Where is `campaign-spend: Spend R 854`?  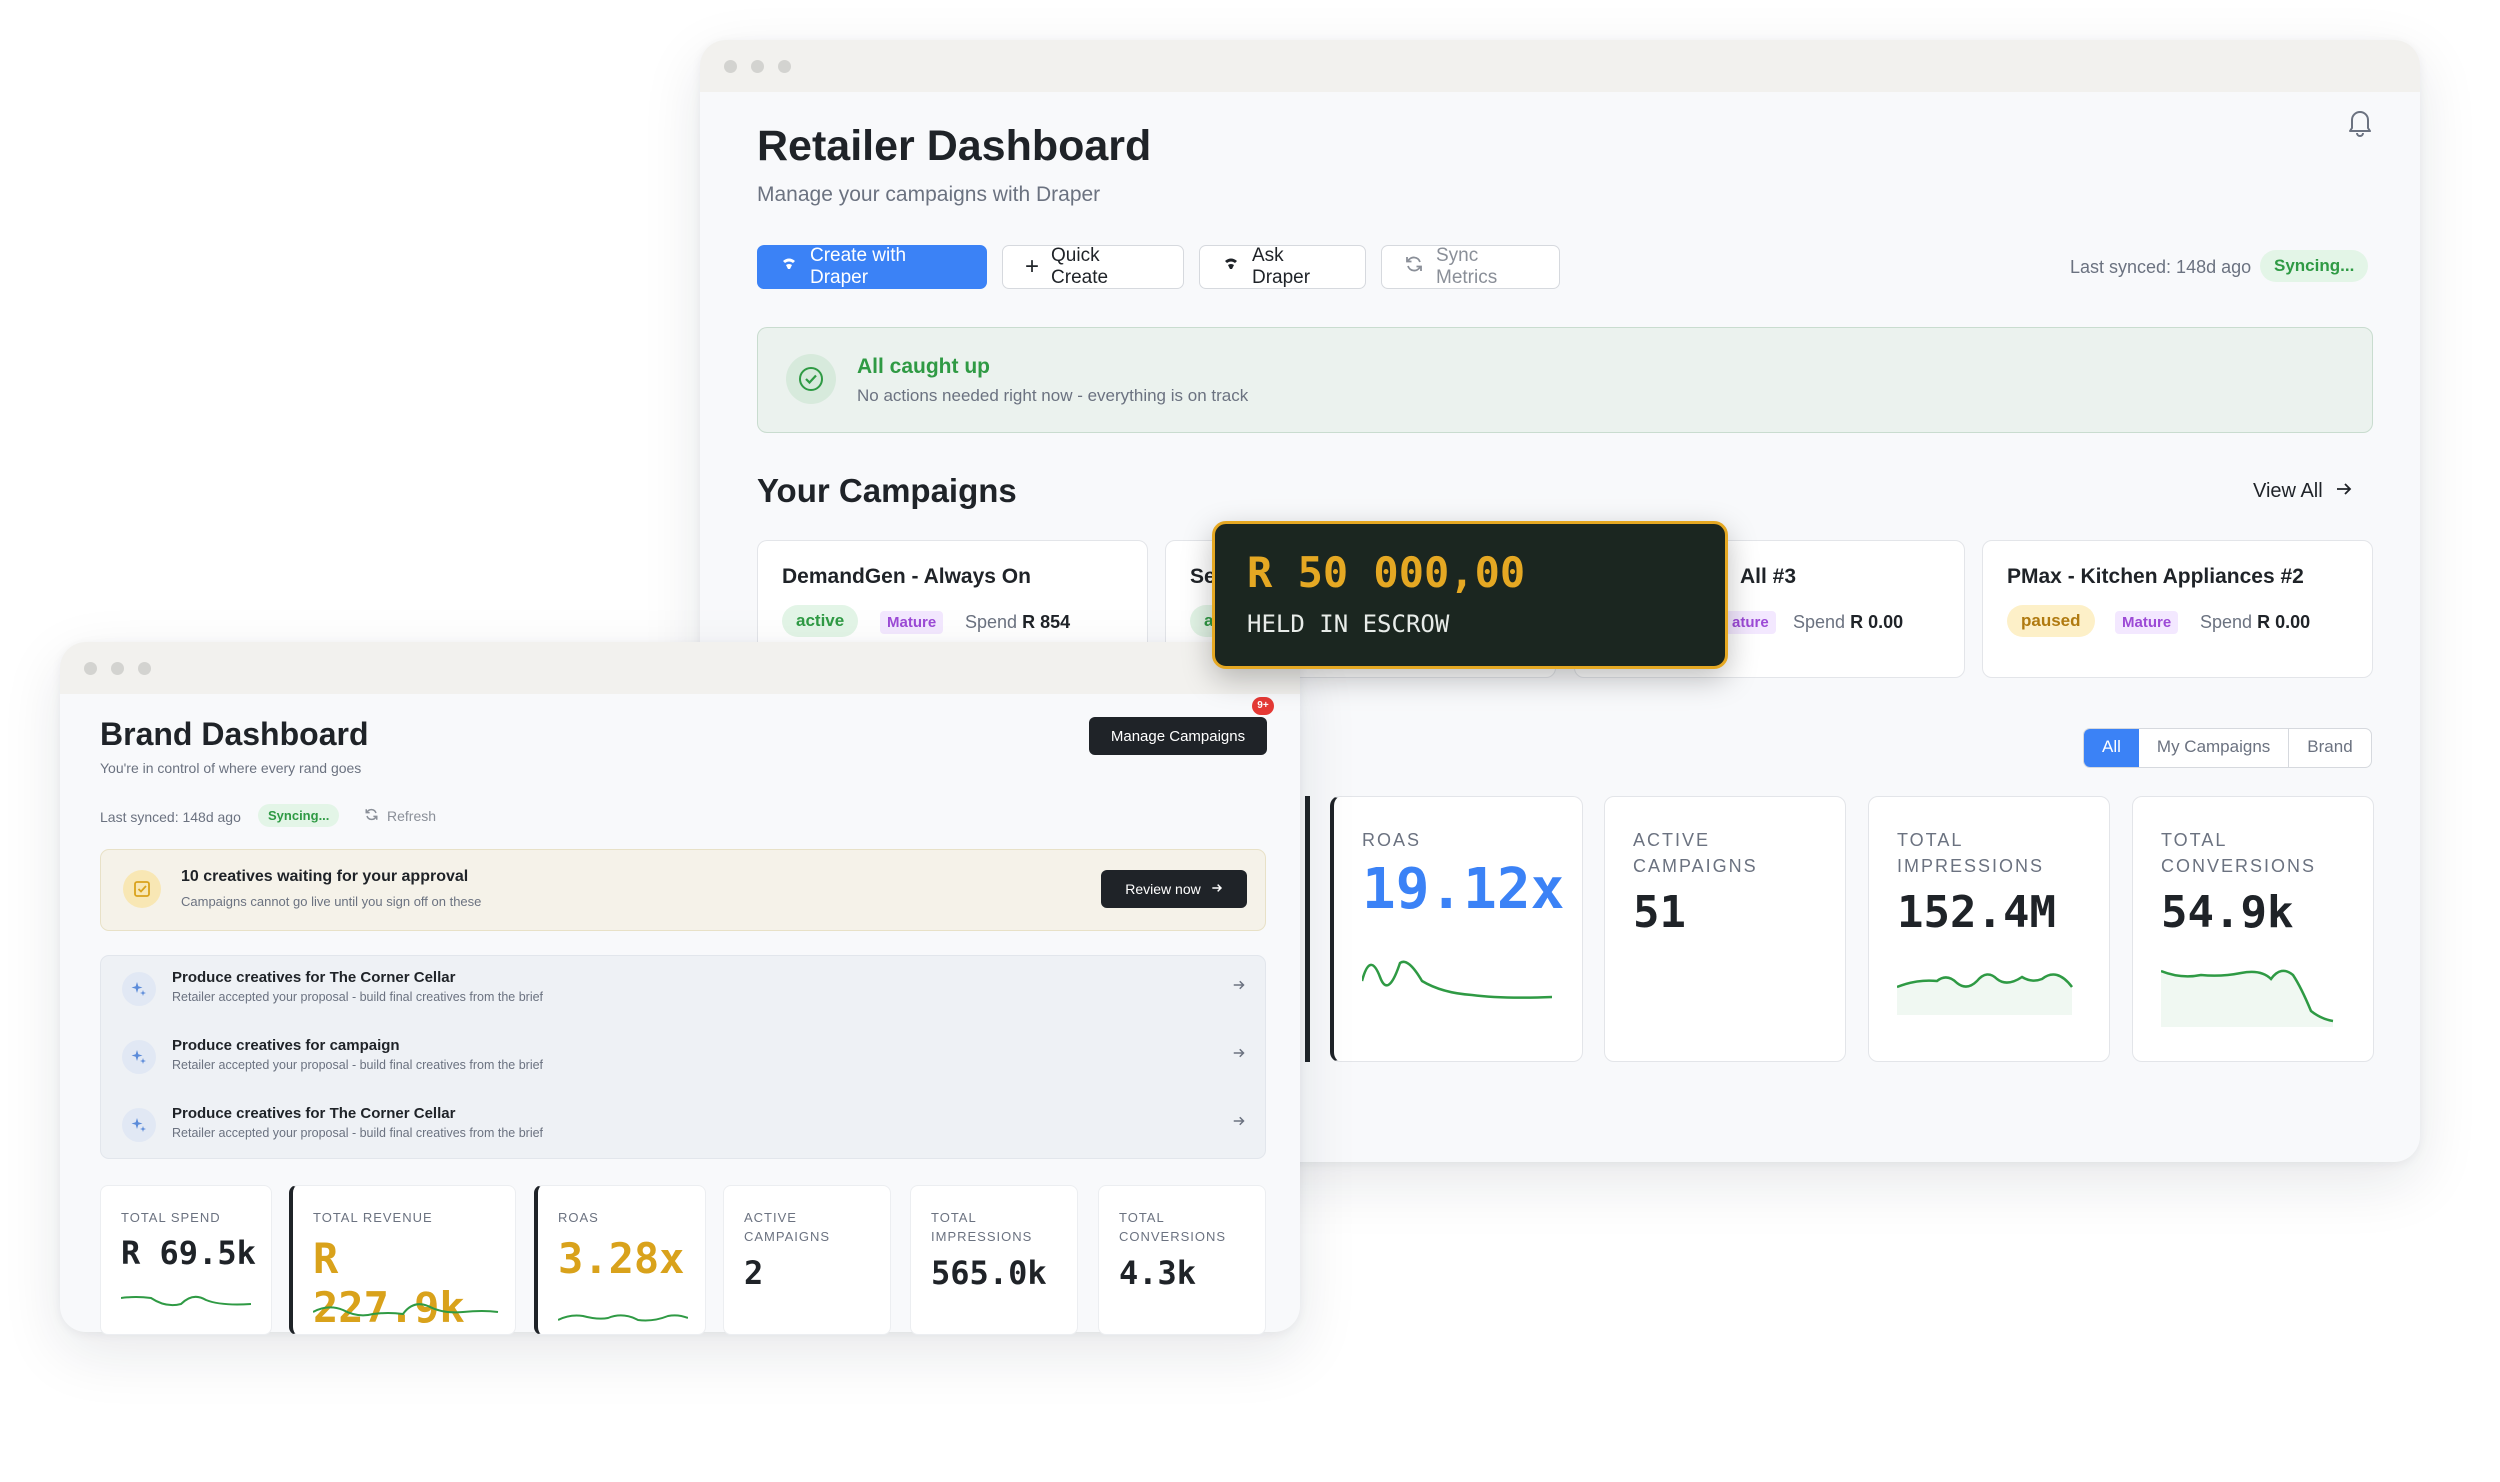
campaign-spend: Spend R 854 is located at coordinates (1017, 622).